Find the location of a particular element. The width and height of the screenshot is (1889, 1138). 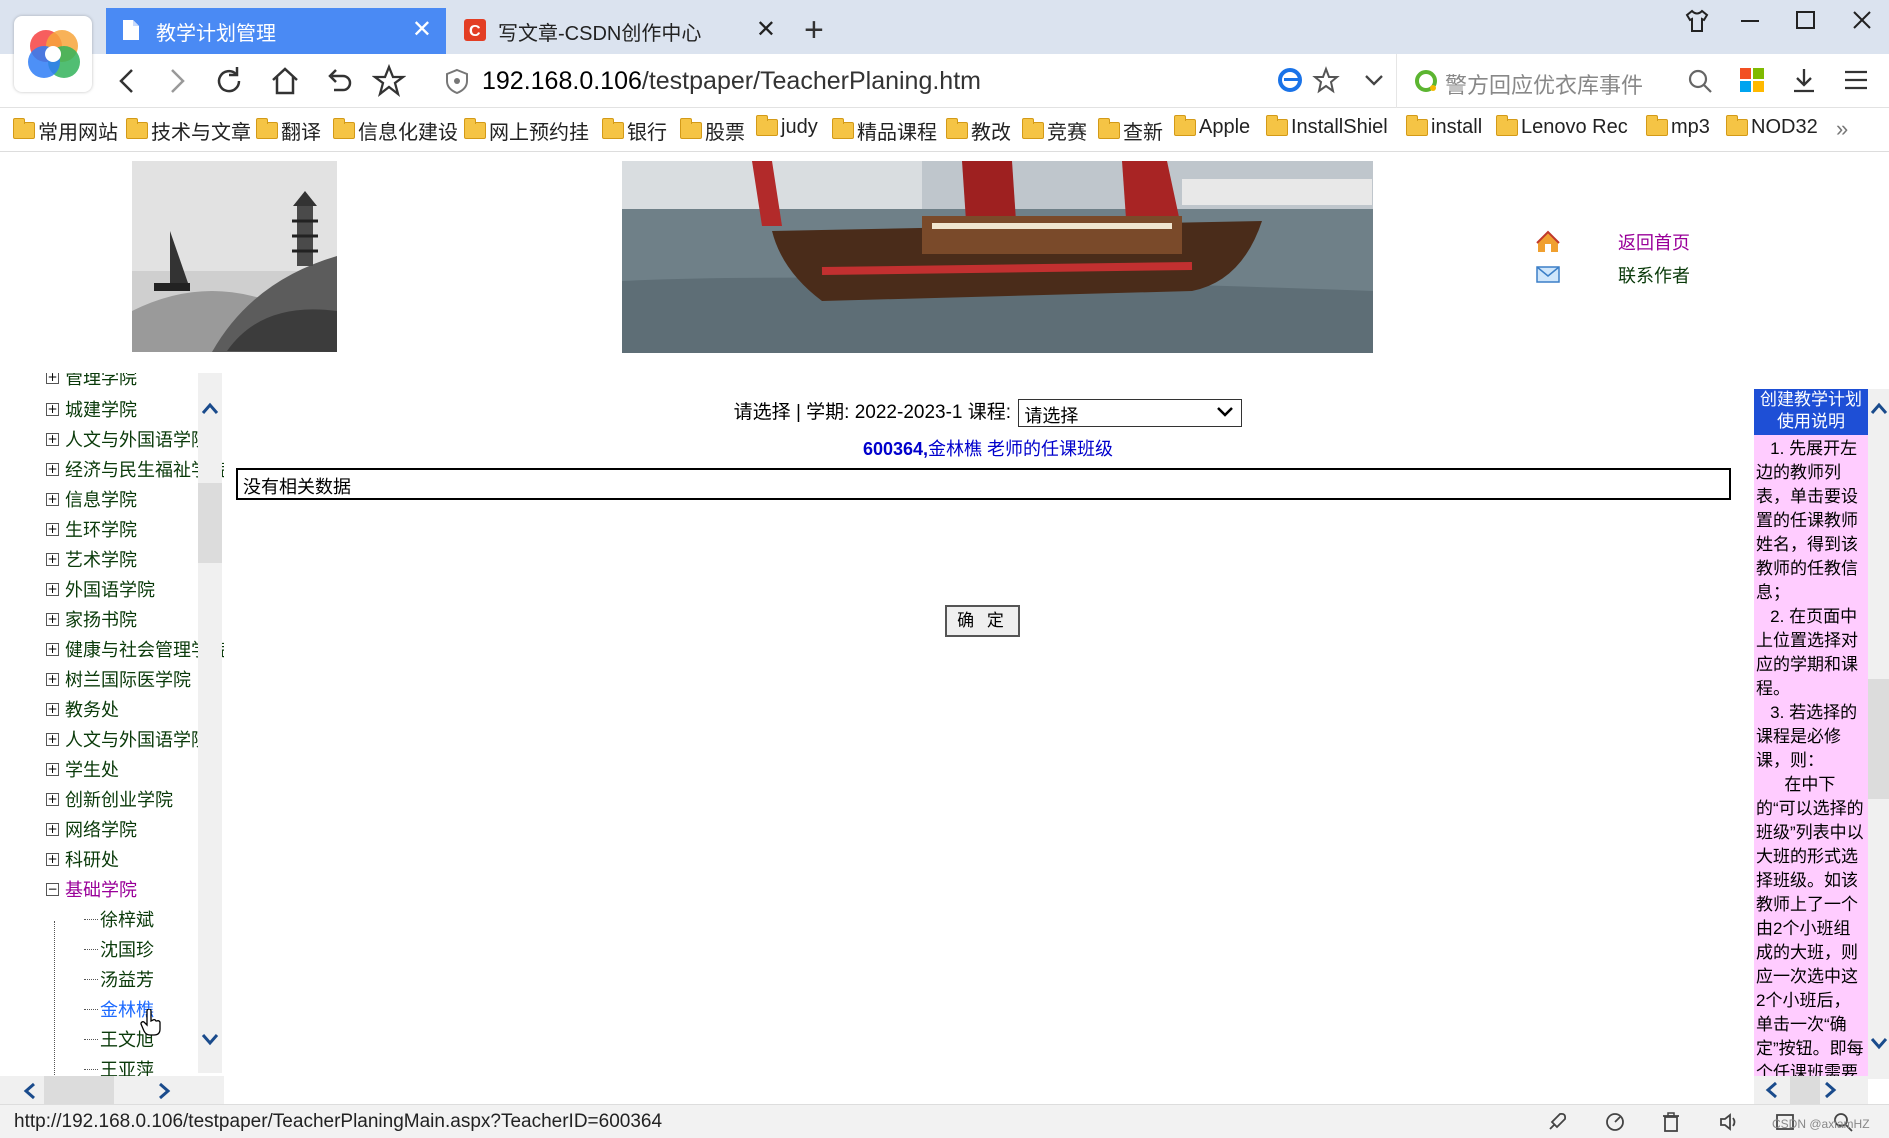

course-select: 请选择 is located at coordinates (1130, 412).